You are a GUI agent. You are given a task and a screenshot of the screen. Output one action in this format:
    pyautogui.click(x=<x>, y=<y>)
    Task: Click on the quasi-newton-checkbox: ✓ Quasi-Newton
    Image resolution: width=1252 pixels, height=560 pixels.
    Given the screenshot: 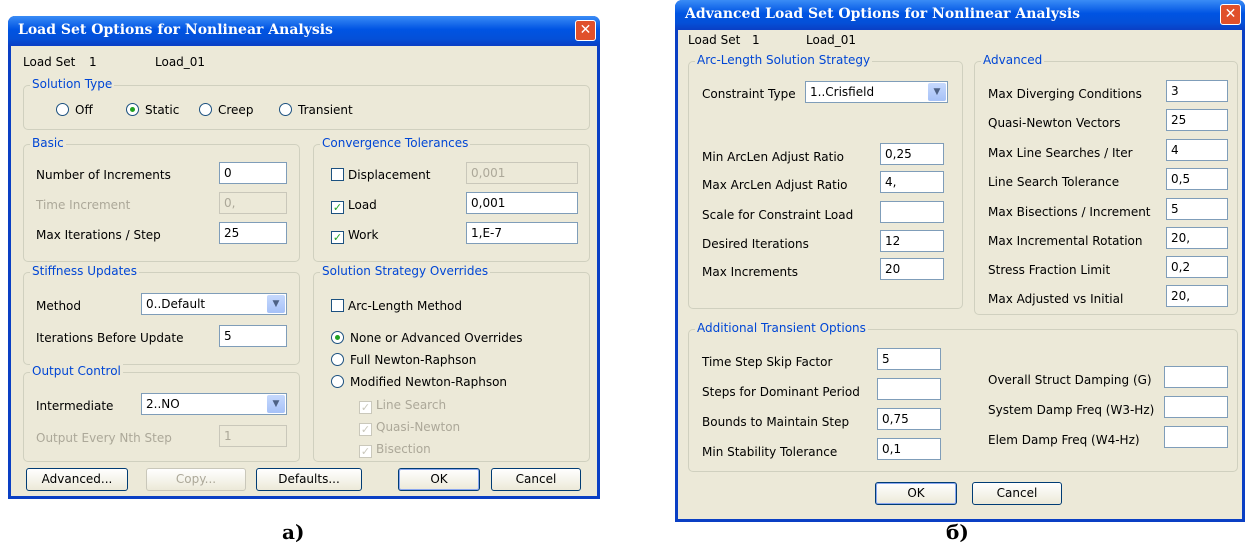 What is the action you would take?
    pyautogui.click(x=409, y=428)
    